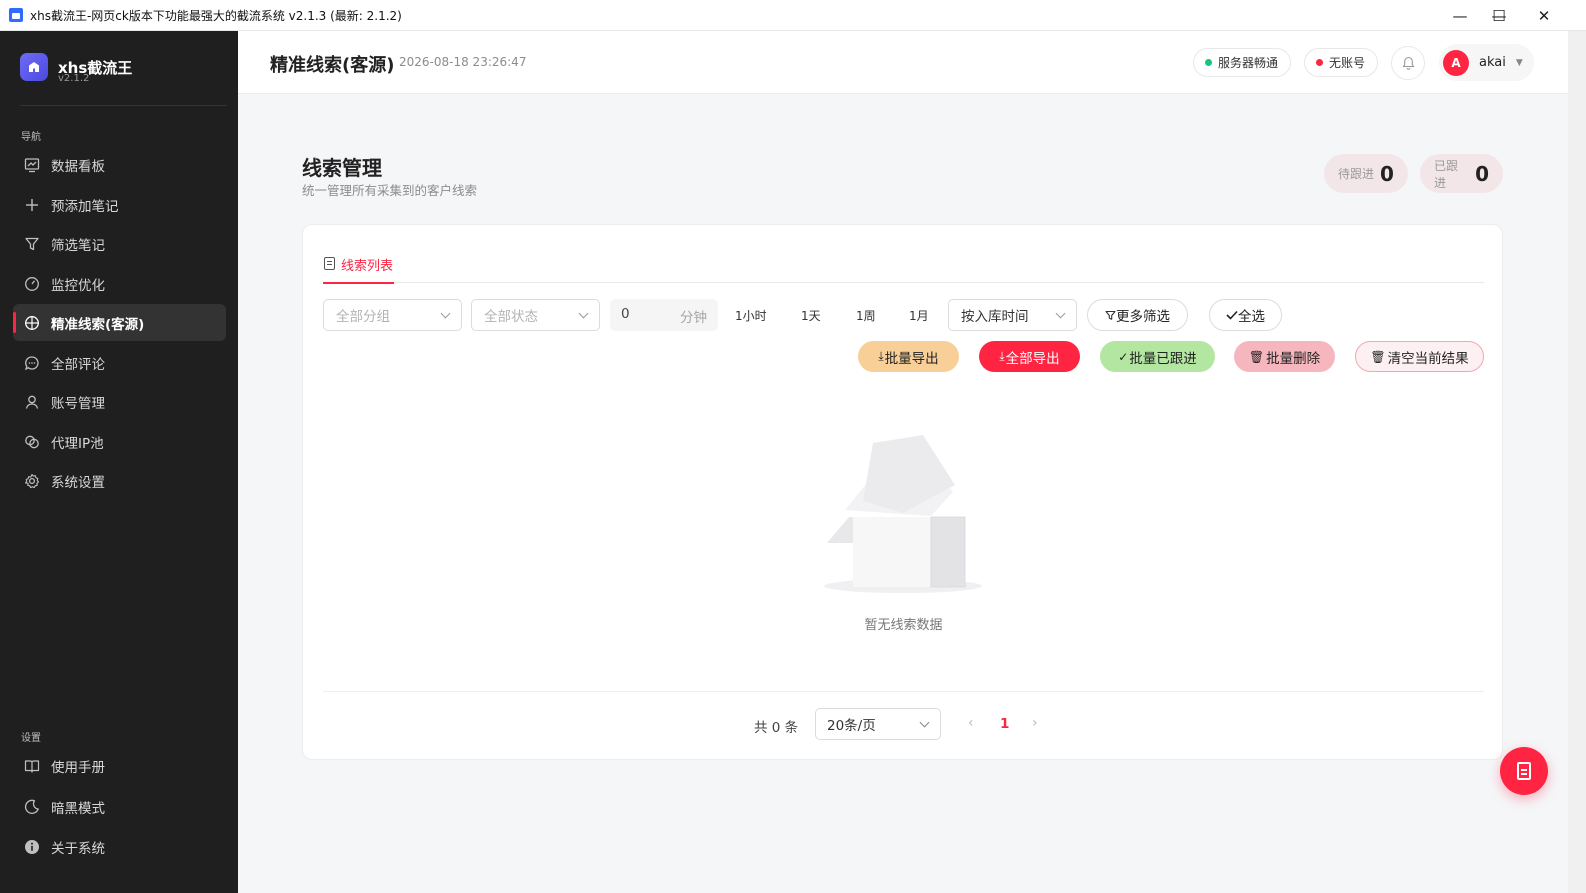 Image resolution: width=1586 pixels, height=893 pixels. I want to click on minutes-input: 0 分钟, so click(664, 315).